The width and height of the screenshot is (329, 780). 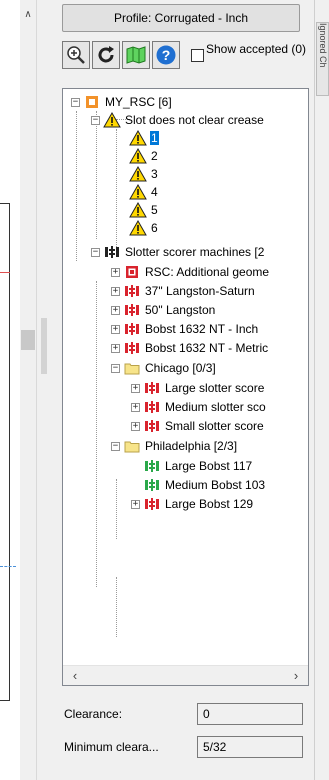 I want to click on tree-node-machine: Medium Bobst 103, so click(x=204, y=485).